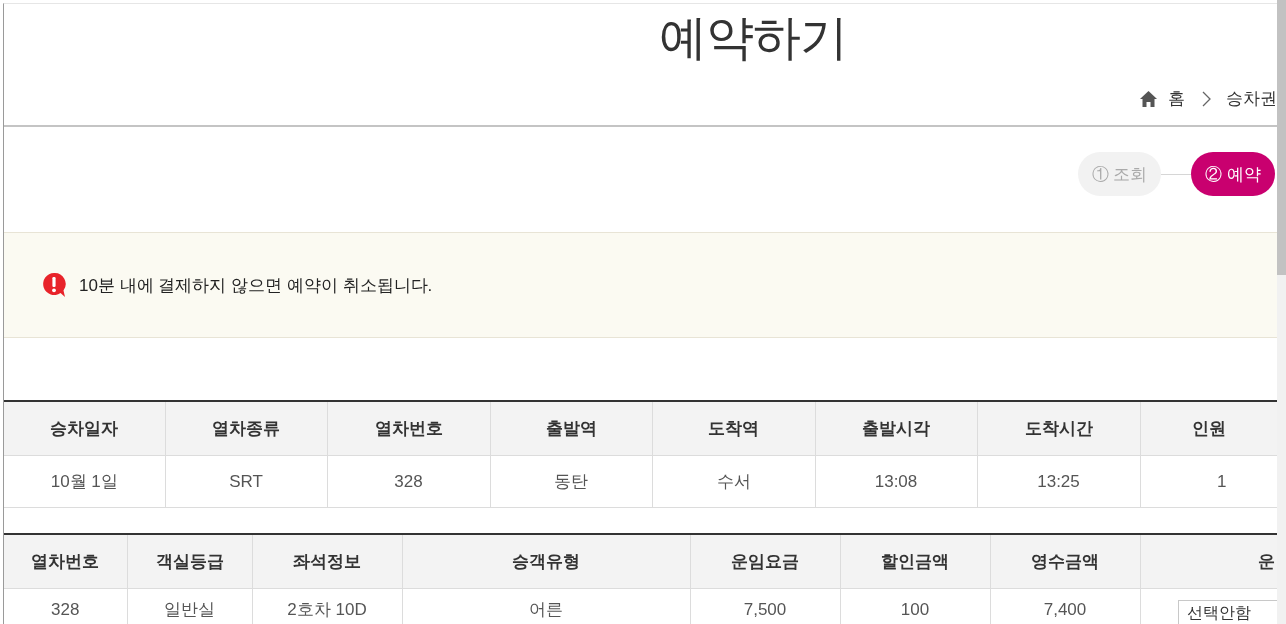 Image resolution: width=1286 pixels, height=624 pixels. What do you see at coordinates (571, 481) in the screenshot?
I see `table-cell: 동탄` at bounding box center [571, 481].